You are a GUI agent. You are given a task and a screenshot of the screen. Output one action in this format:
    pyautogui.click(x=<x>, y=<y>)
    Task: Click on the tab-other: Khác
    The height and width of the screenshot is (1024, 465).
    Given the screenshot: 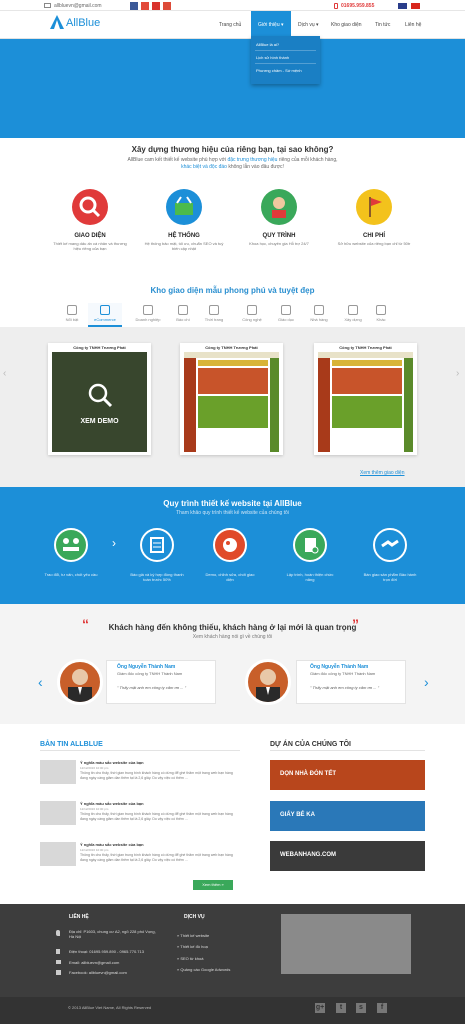 What is the action you would take?
    pyautogui.click(x=381, y=315)
    